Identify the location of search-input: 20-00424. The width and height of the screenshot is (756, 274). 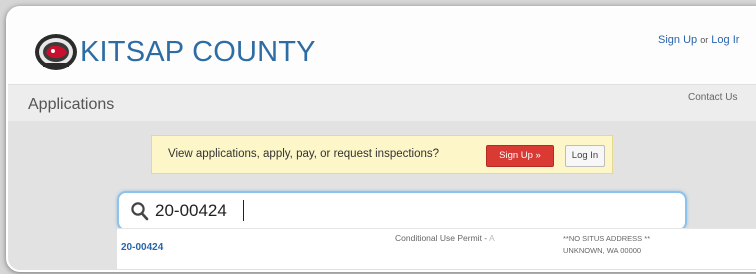
(402, 211).